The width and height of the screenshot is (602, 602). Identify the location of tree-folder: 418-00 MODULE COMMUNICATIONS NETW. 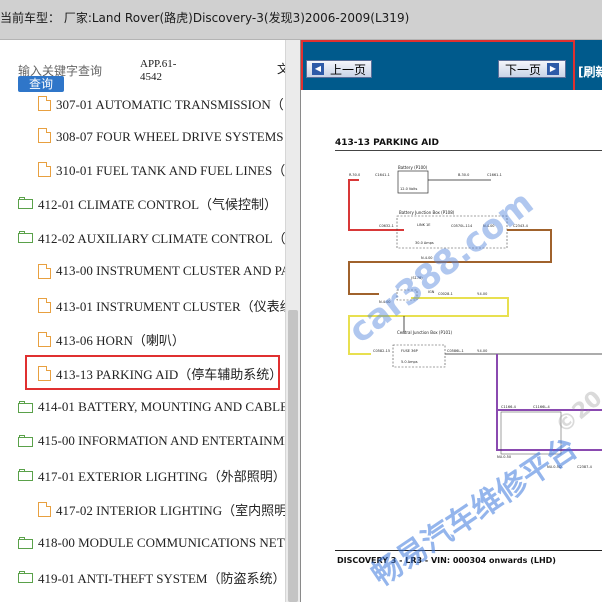
(157, 543).